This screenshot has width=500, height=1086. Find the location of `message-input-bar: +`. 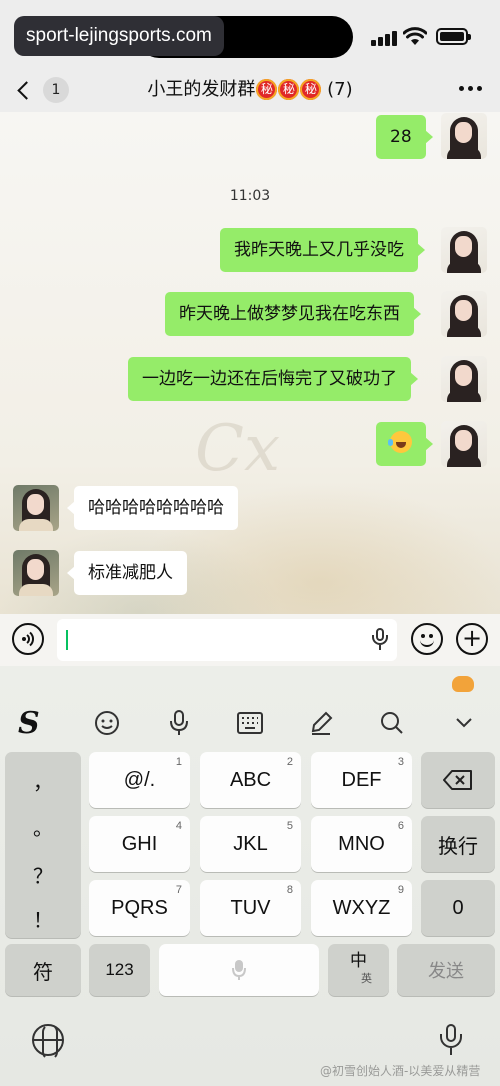

message-input-bar: + is located at coordinates (250, 640).